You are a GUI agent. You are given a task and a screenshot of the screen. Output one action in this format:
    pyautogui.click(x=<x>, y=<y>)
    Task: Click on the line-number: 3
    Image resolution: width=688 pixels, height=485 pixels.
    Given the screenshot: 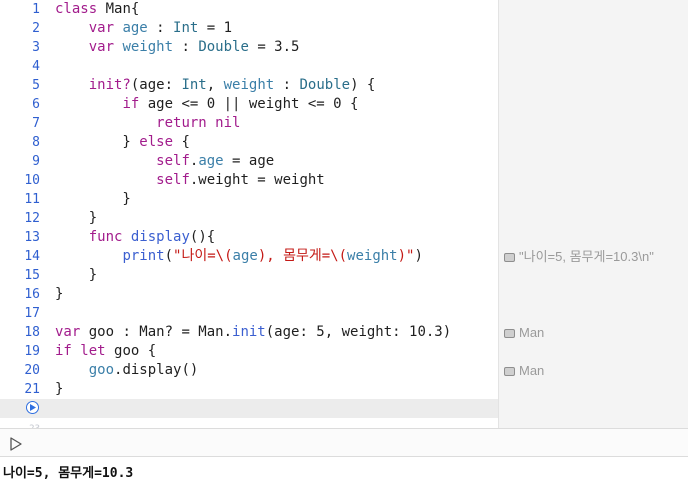 What is the action you would take?
    pyautogui.click(x=36, y=47)
    